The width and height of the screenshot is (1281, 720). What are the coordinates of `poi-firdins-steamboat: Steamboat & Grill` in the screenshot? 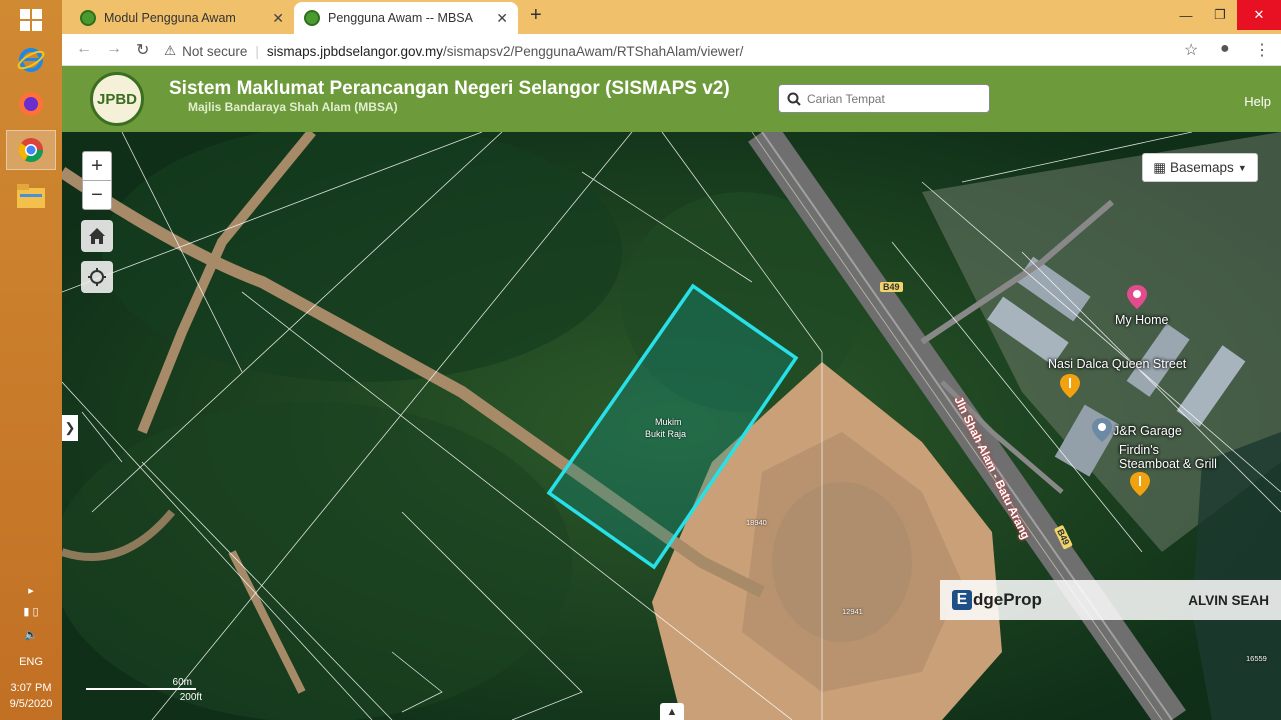 It's located at (1168, 464).